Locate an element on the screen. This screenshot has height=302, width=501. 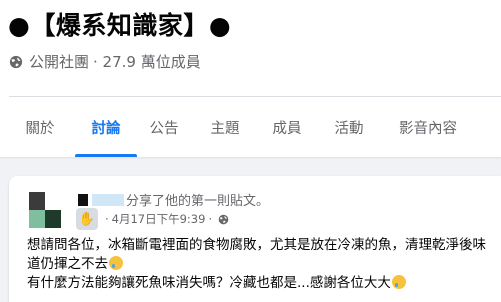
group-member-count: · 27.9 萬位成員 is located at coordinates (147, 62).